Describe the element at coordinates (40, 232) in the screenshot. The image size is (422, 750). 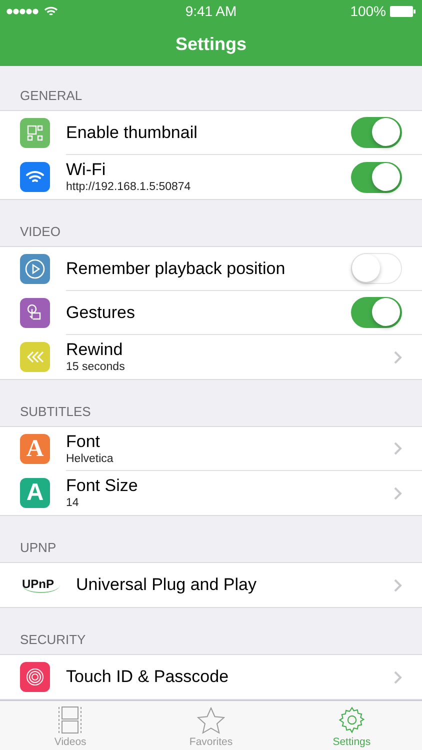
I see `section-header: VIDEO` at that location.